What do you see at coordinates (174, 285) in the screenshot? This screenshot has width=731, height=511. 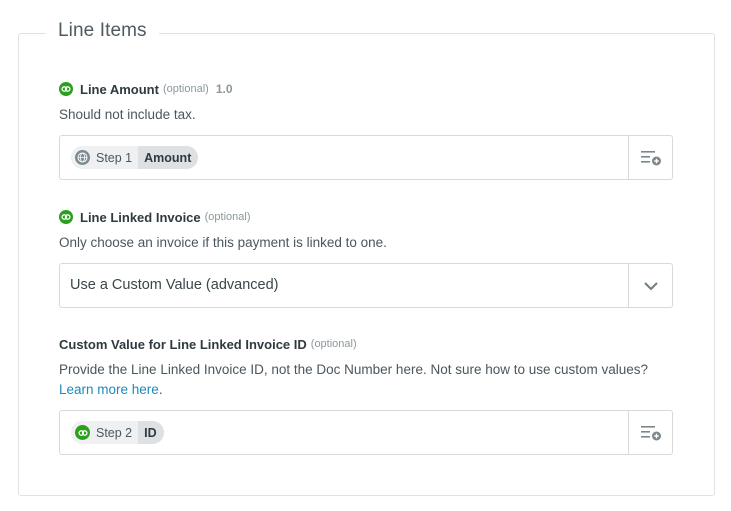 I see `select-value: Use a Custom Value (advanced)` at bounding box center [174, 285].